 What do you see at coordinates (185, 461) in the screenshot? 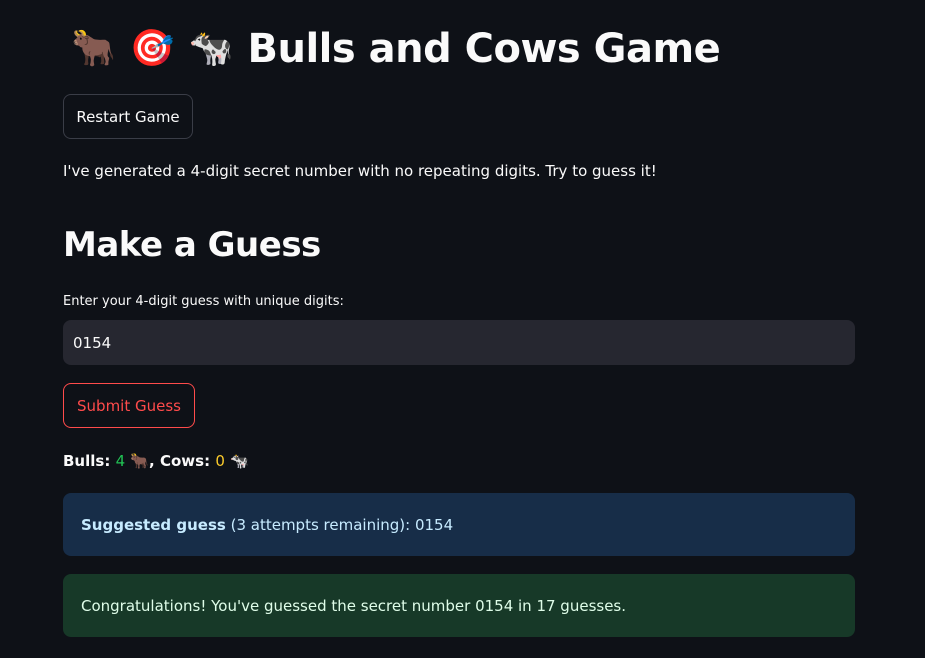
I see `cows-label: Cows:` at bounding box center [185, 461].